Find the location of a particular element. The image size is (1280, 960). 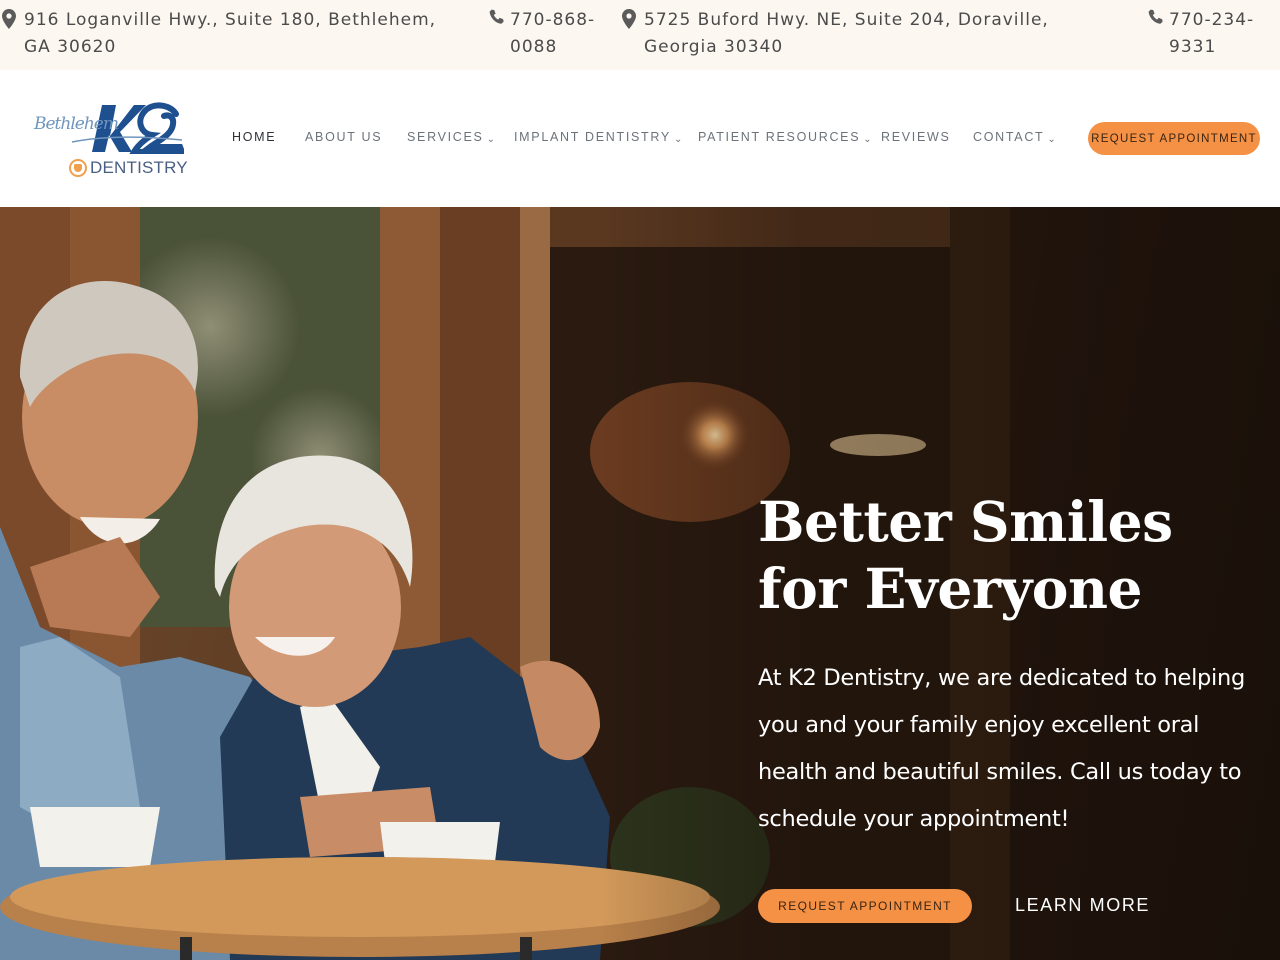

nav-item-patient-resources: PATIENT RESOURCES ⌄ is located at coordinates (786, 137).